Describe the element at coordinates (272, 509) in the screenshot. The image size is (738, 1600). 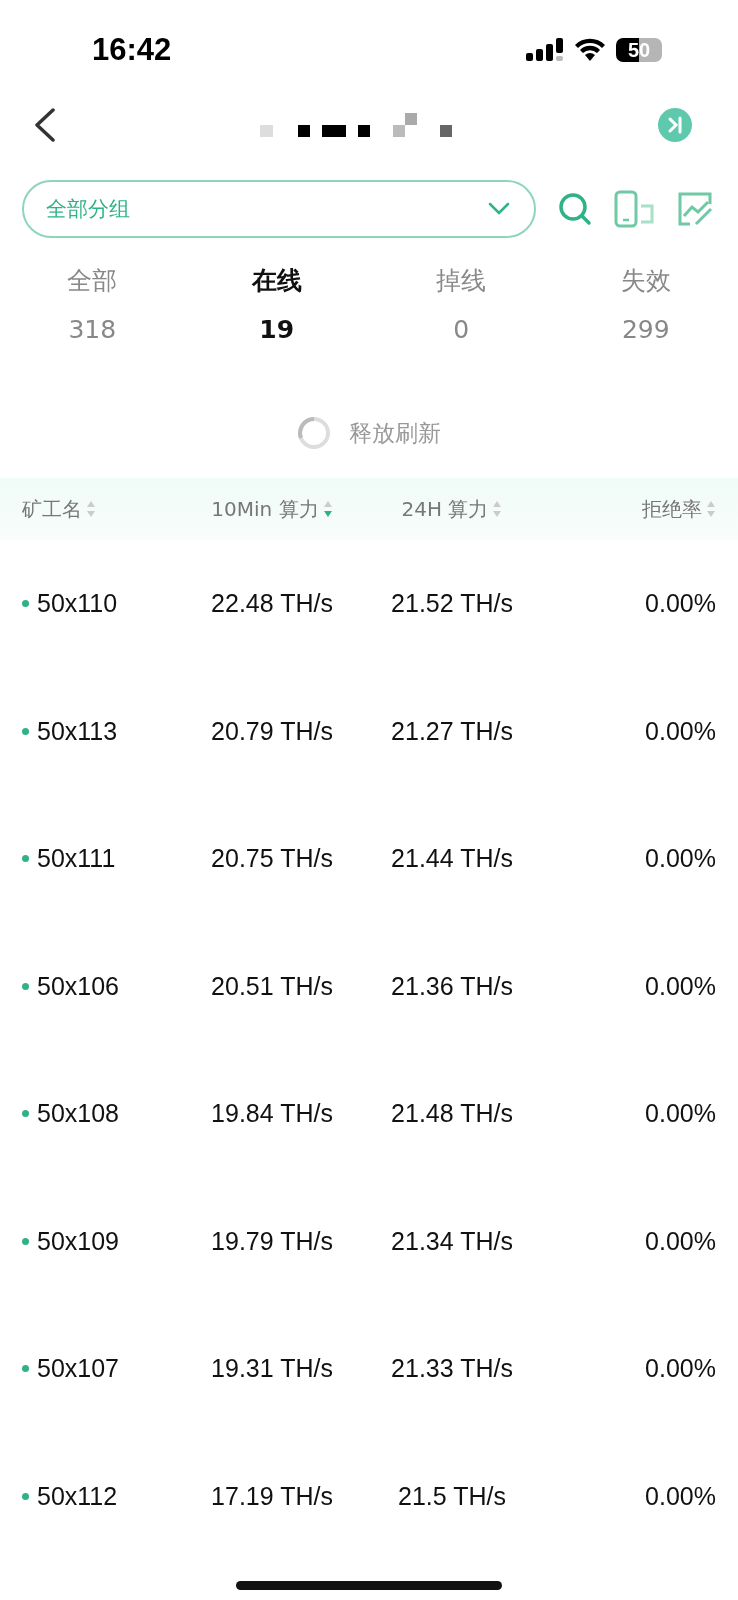
I see `column-header: 10Min 算力` at that location.